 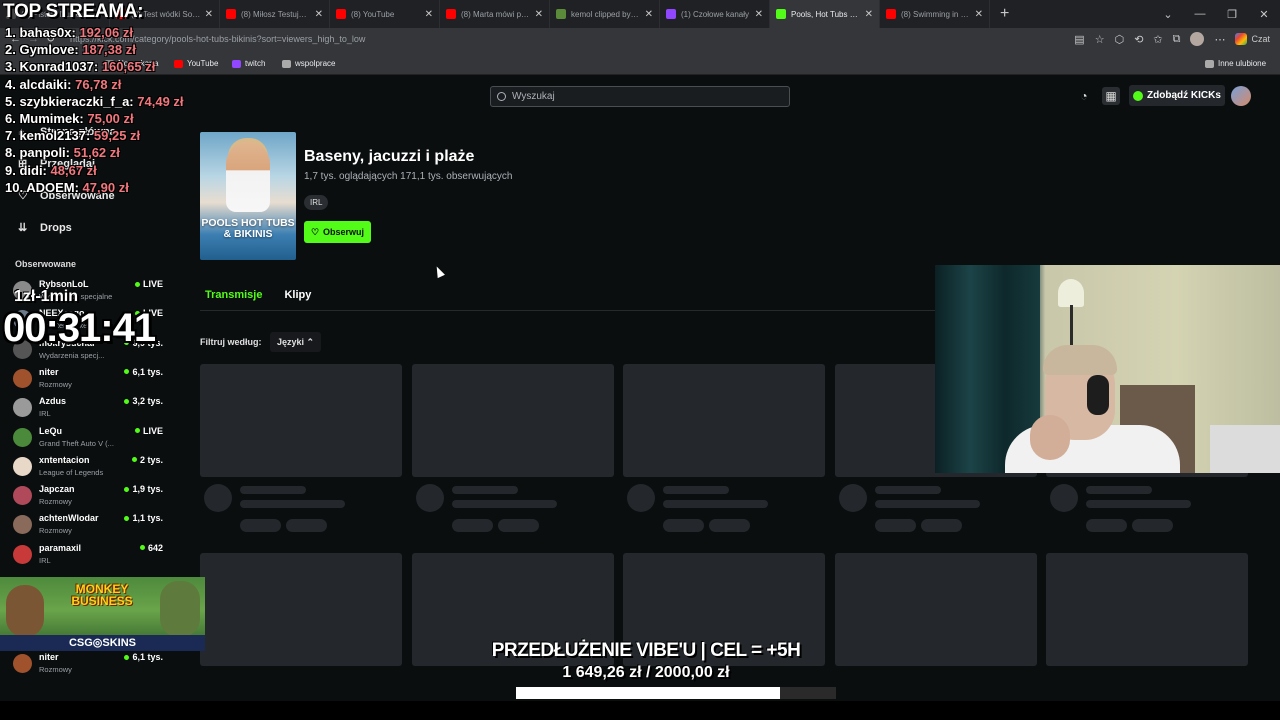 I want to click on viewer-count: 642, so click(x=151, y=547).